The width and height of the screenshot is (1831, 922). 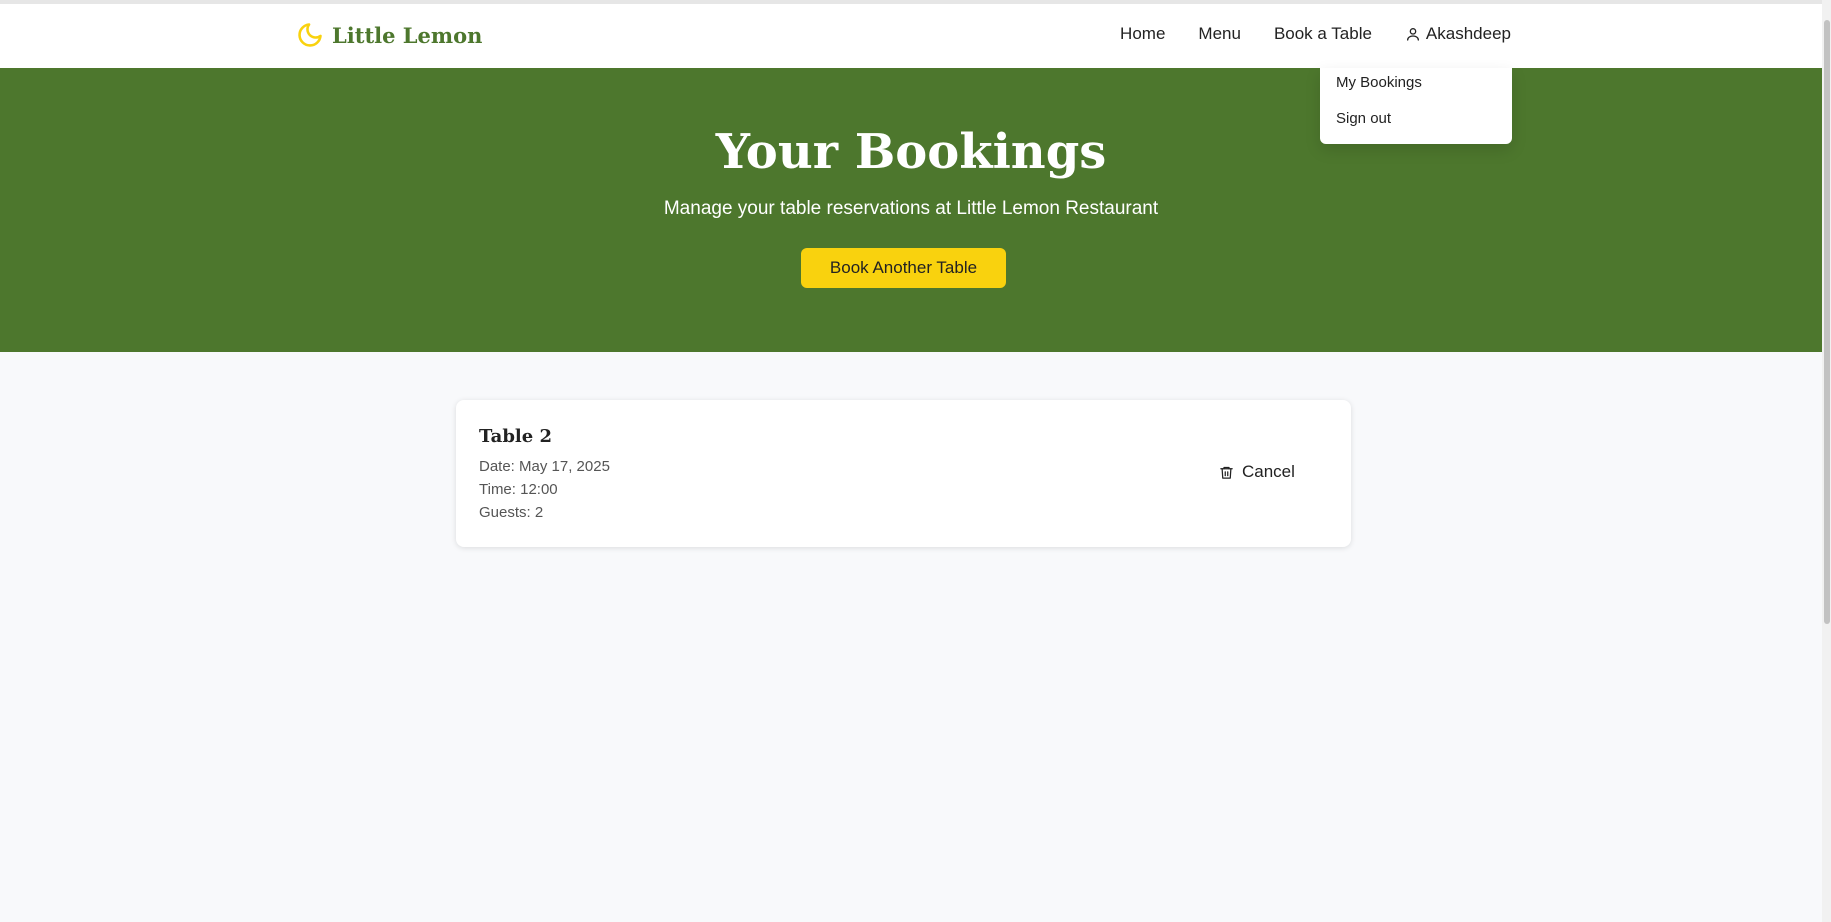 I want to click on menu-item-my-bookings: My Bookings, so click(x=1379, y=82).